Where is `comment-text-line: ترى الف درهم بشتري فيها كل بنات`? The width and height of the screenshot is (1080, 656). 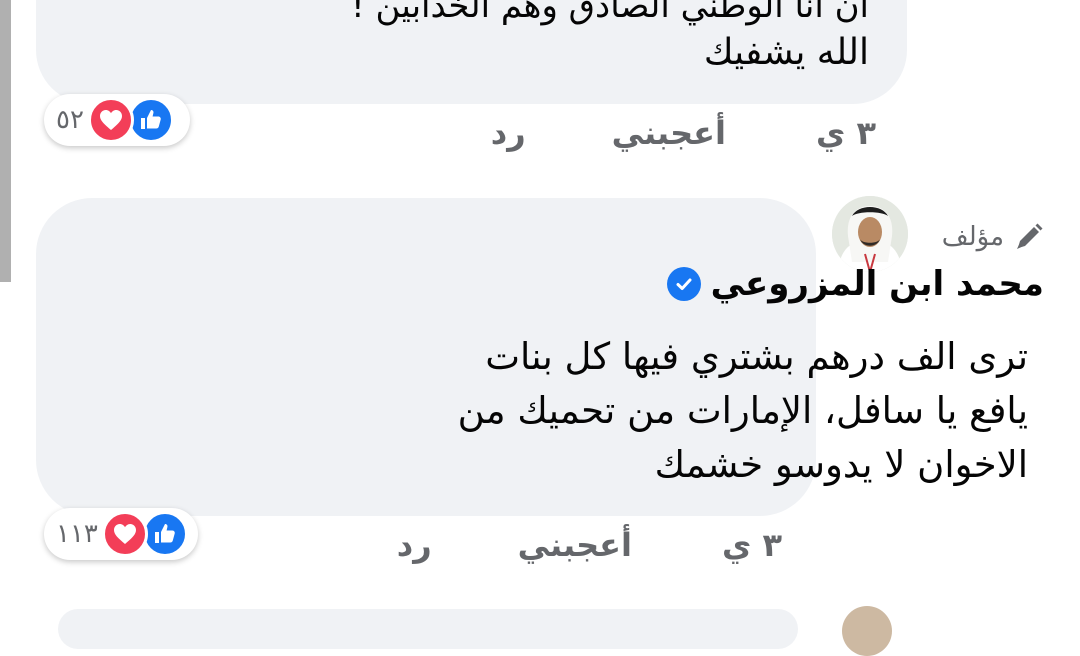 comment-text-line: ترى الف درهم بشتري فيها كل بنات is located at coordinates (756, 356).